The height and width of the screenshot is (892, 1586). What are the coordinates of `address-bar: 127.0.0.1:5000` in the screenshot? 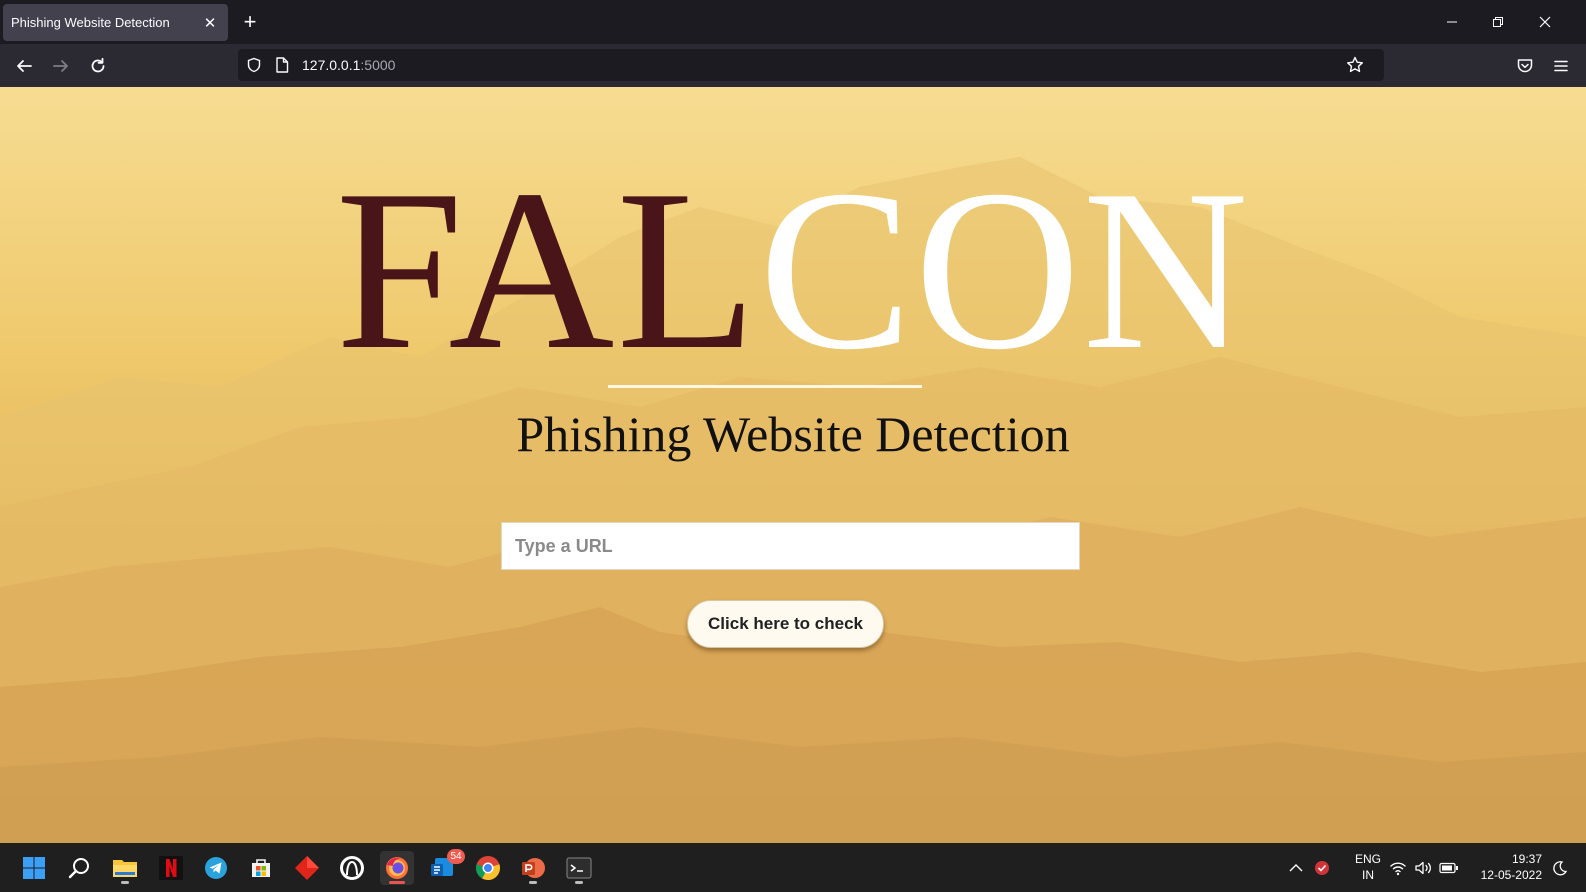 It's located at (811, 65).